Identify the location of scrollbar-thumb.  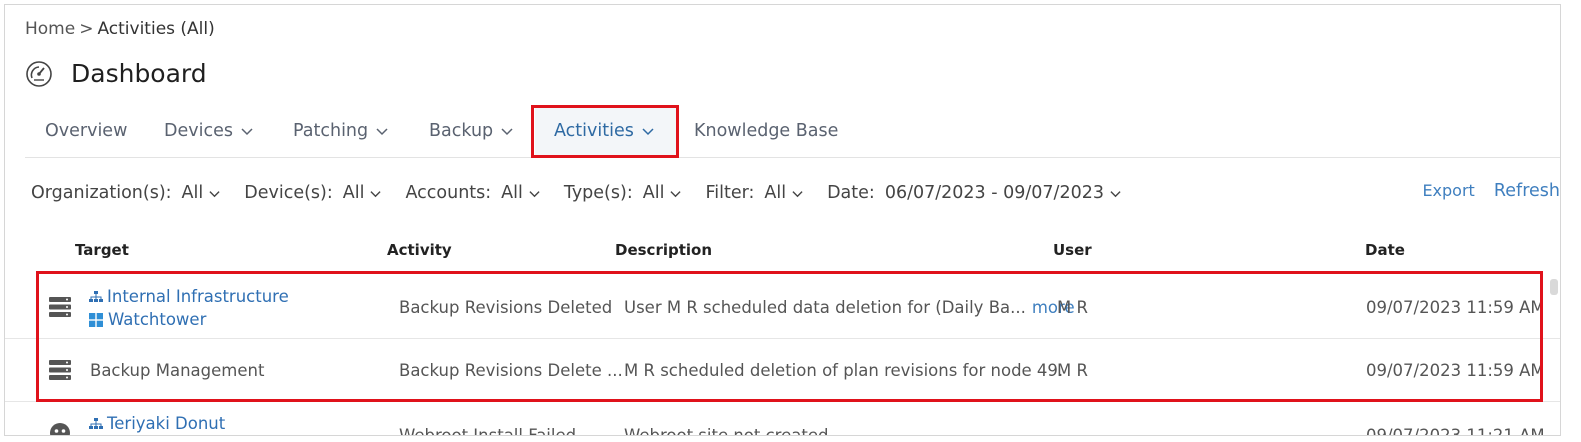
(1554, 287).